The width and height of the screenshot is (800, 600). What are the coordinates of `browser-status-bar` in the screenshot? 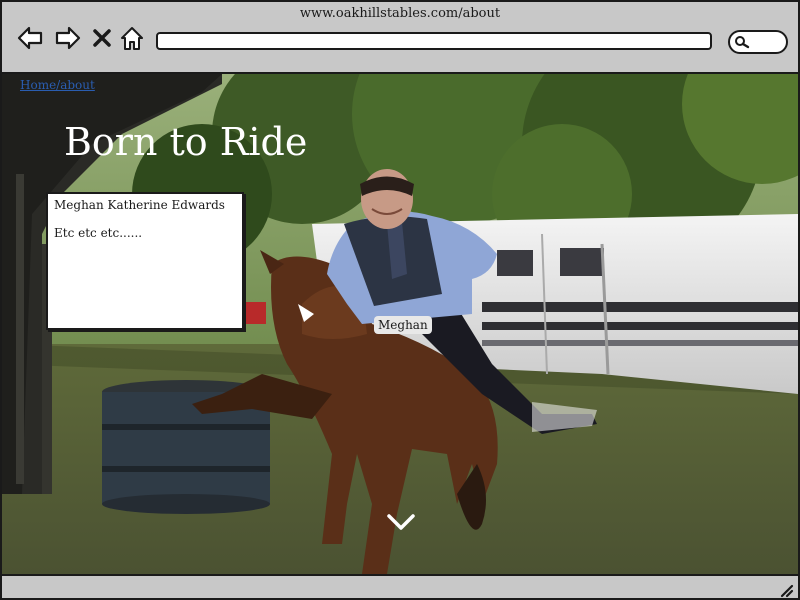 It's located at (400, 586).